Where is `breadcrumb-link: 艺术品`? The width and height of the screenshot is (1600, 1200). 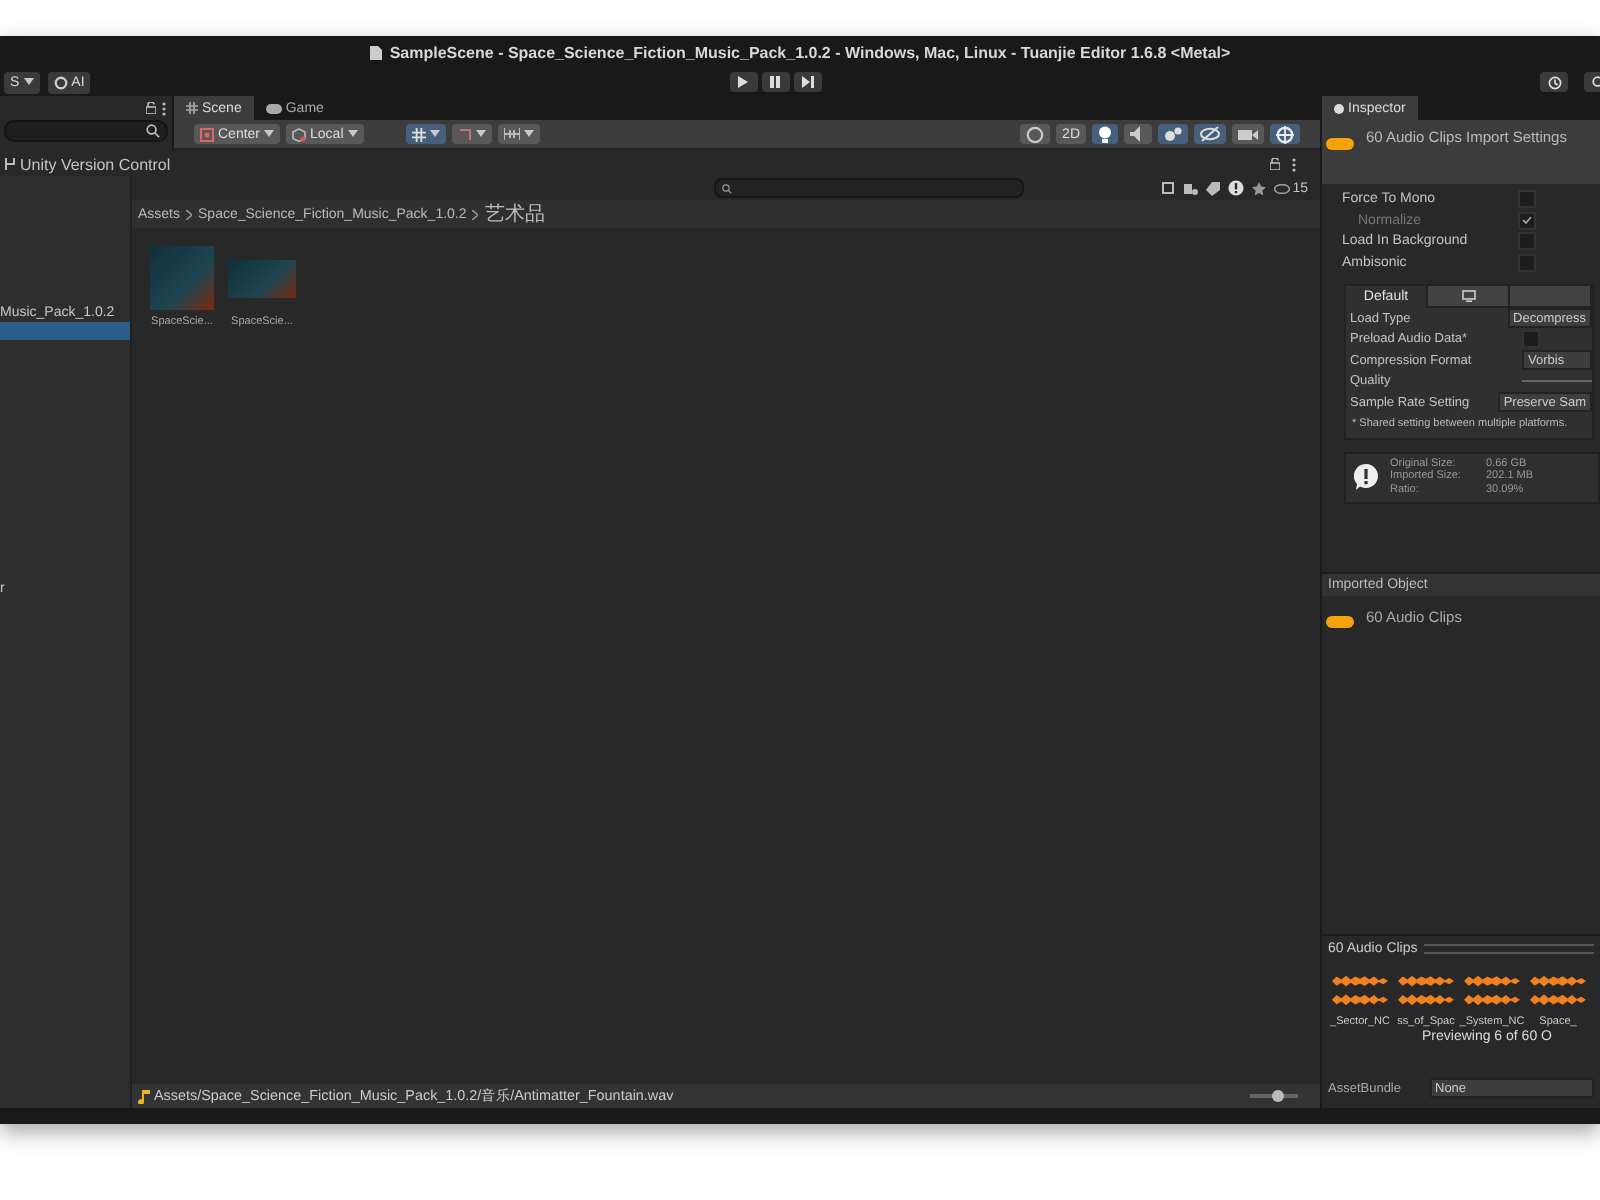 breadcrumb-link: 艺术品 is located at coordinates (514, 214).